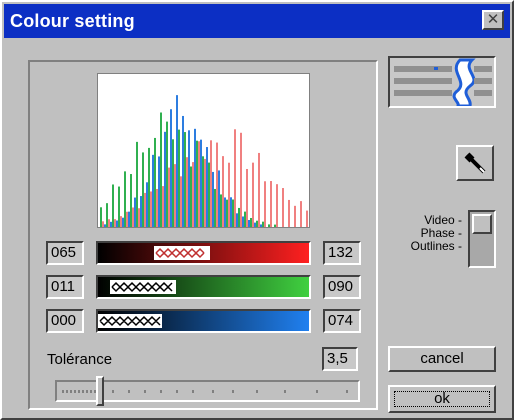  I want to click on mode-selector-thumb, so click(482, 224).